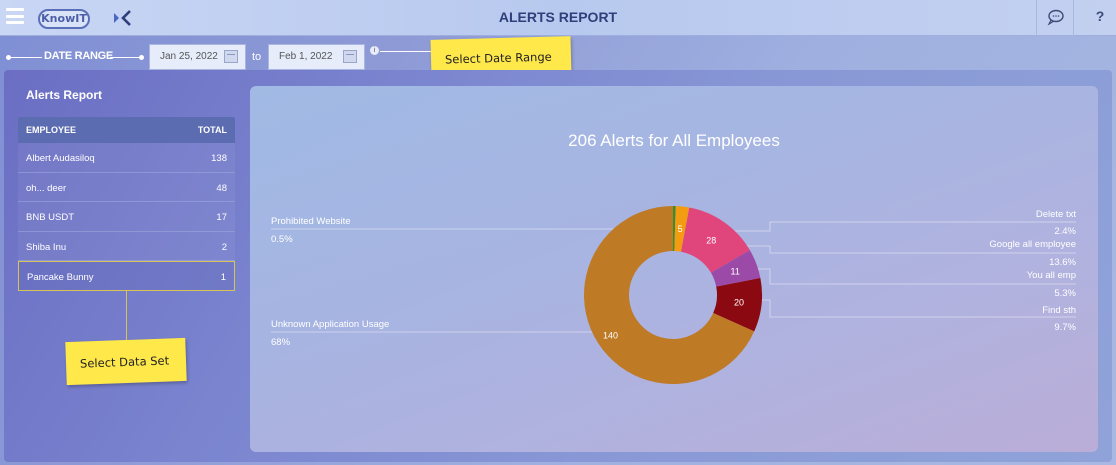 The height and width of the screenshot is (465, 1116). Describe the element at coordinates (1065, 231) in the screenshot. I see `pct-delete-txt: 2.4%` at that location.